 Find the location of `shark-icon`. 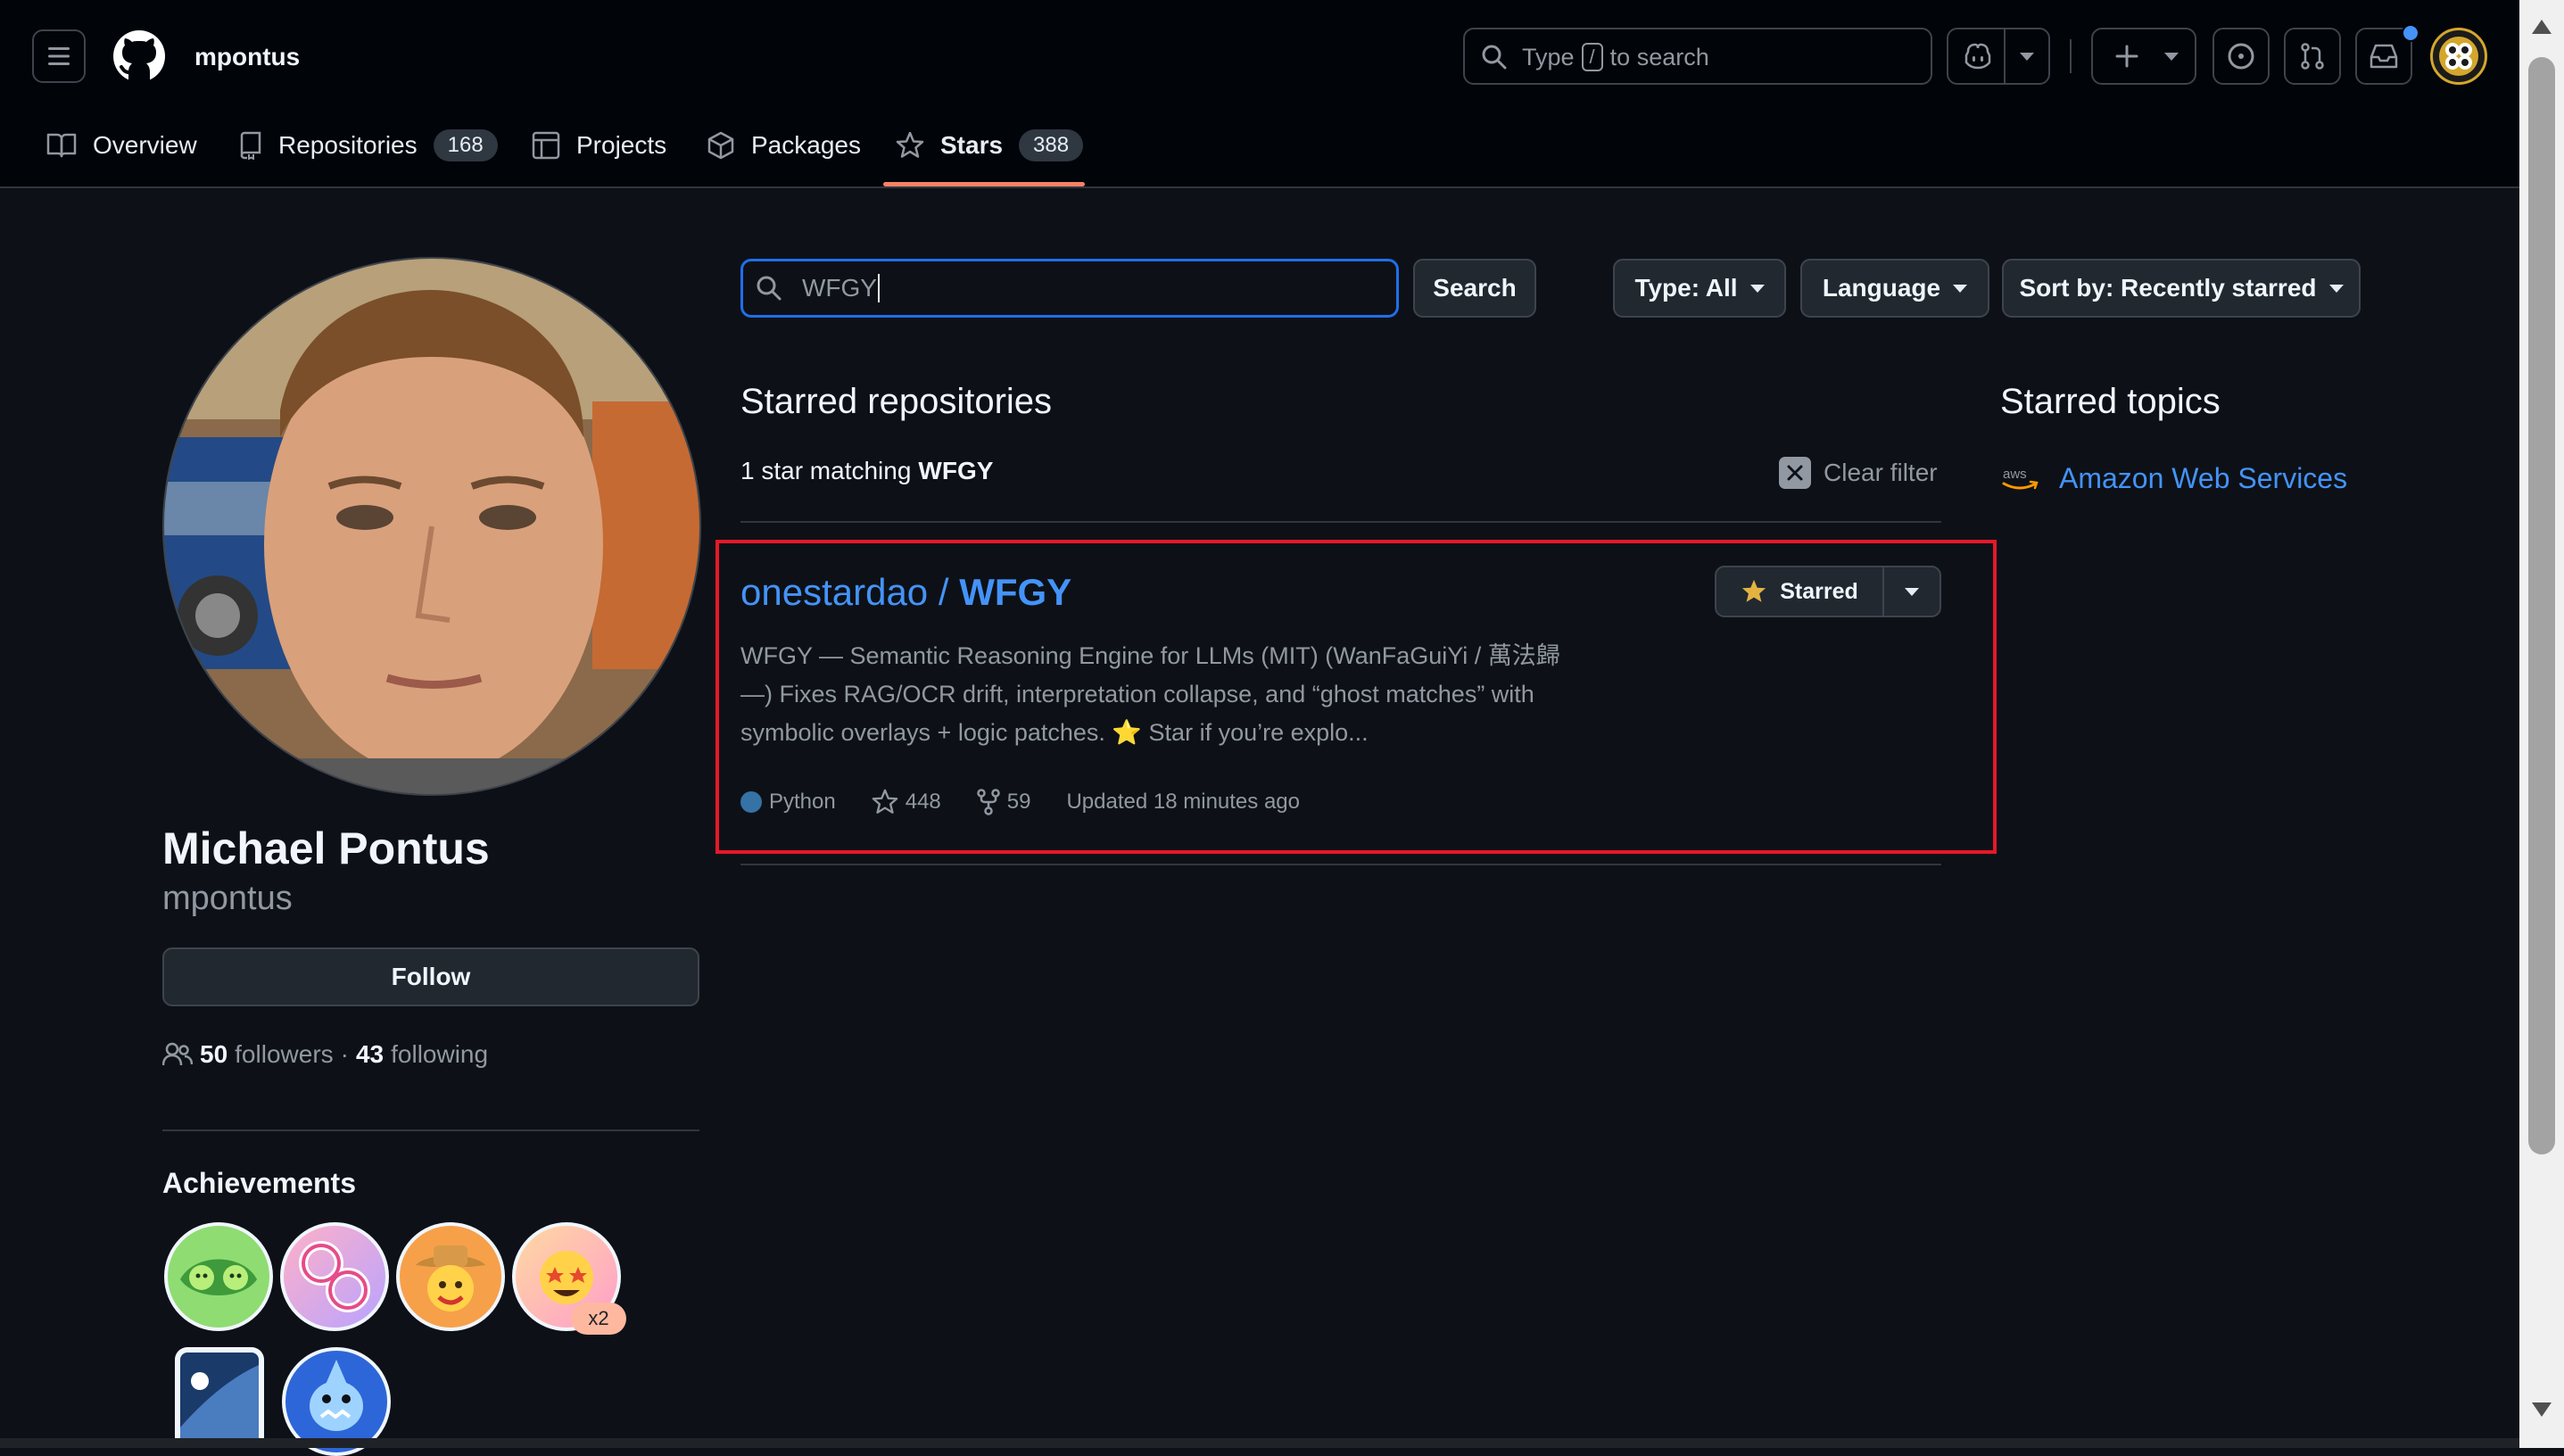

shark-icon is located at coordinates (336, 1395).